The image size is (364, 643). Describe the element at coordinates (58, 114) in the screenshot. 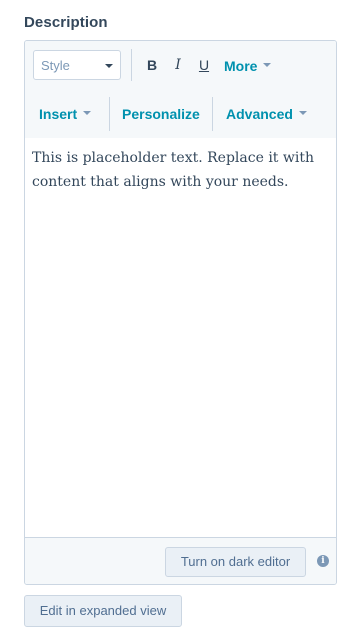

I see `insert-label: Insert` at that location.